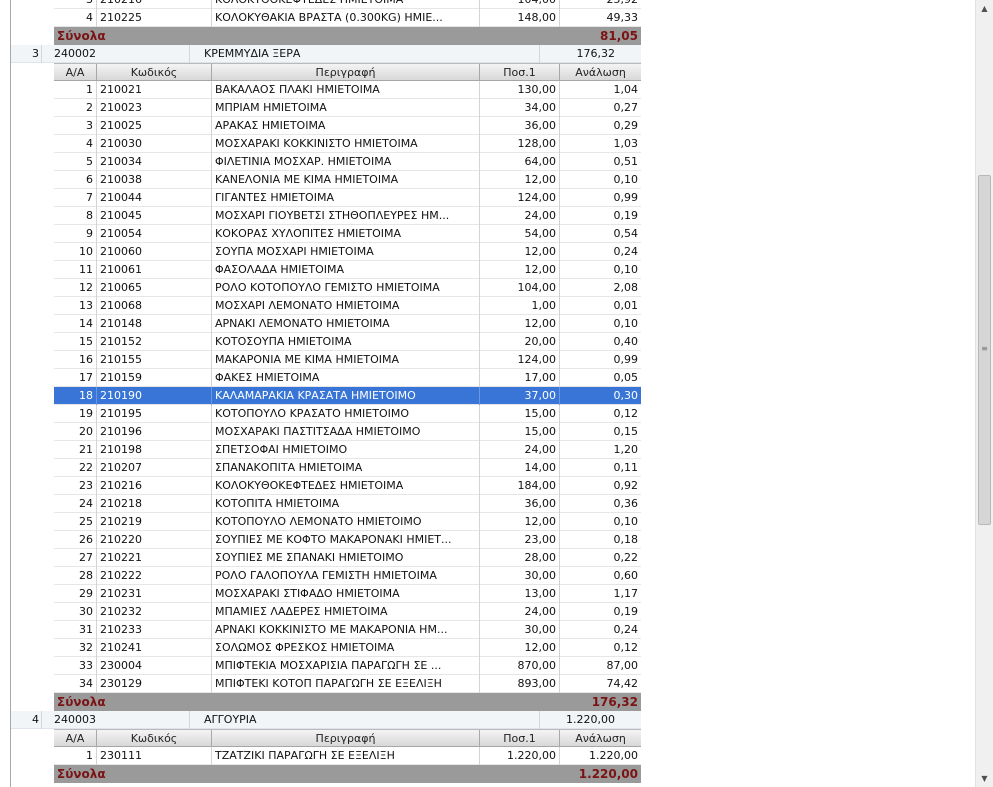 The width and height of the screenshot is (993, 787). What do you see at coordinates (347, 36) in the screenshot?
I see `totals-row: Σύνολα 81,05` at bounding box center [347, 36].